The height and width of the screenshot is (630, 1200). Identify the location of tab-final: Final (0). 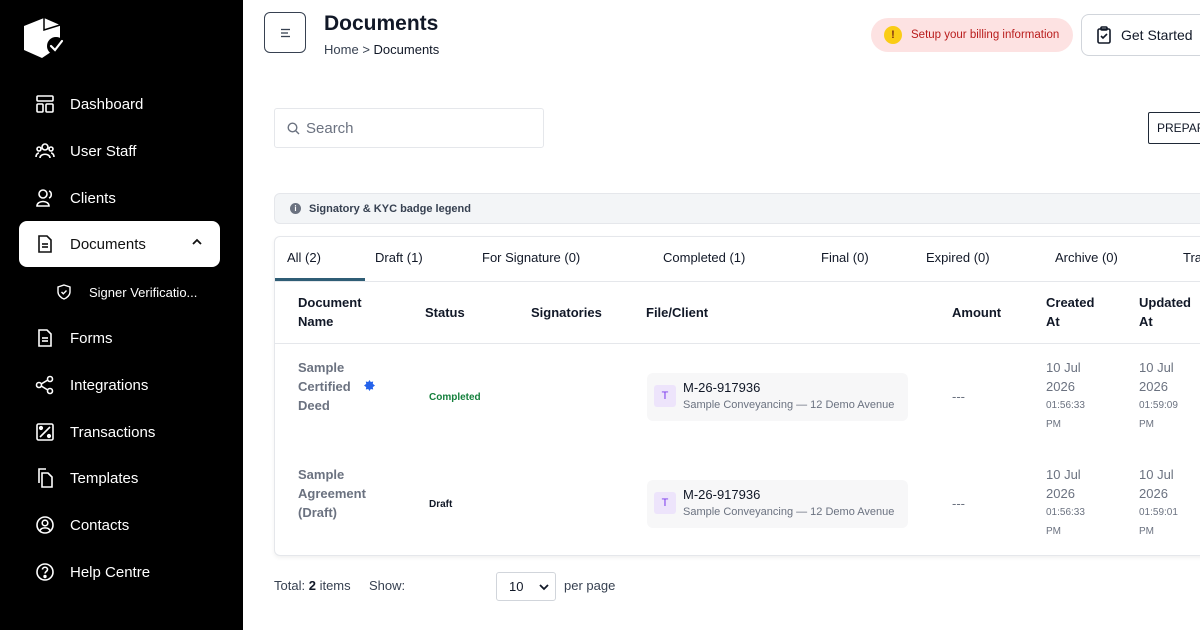
(845, 257).